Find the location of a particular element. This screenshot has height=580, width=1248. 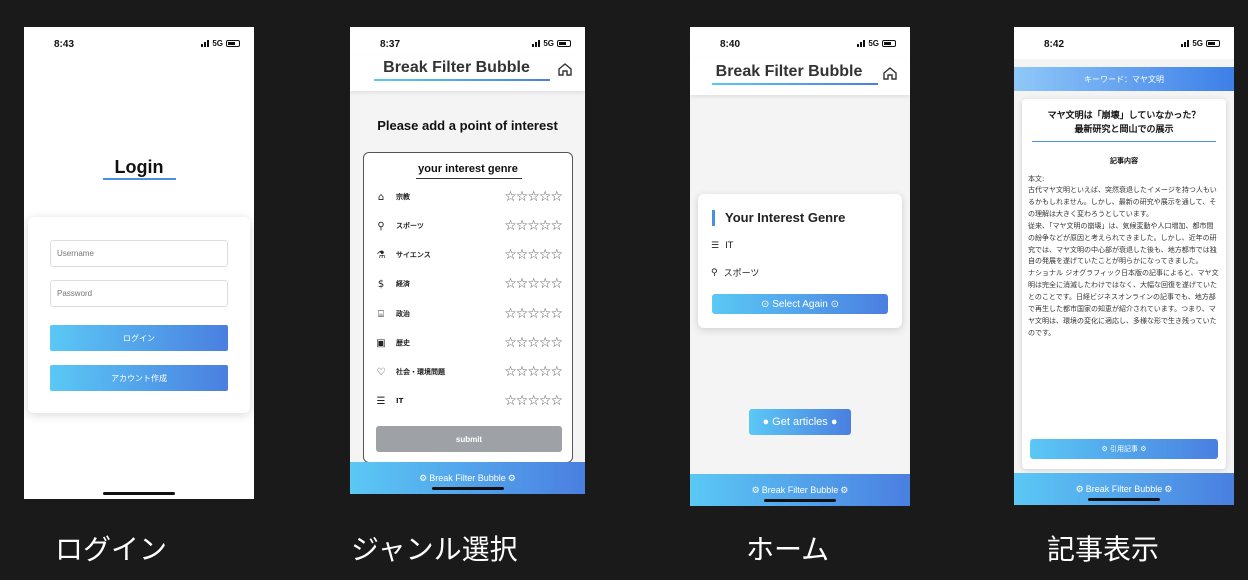

genre-item: ⚲ スポーツ is located at coordinates (735, 273).